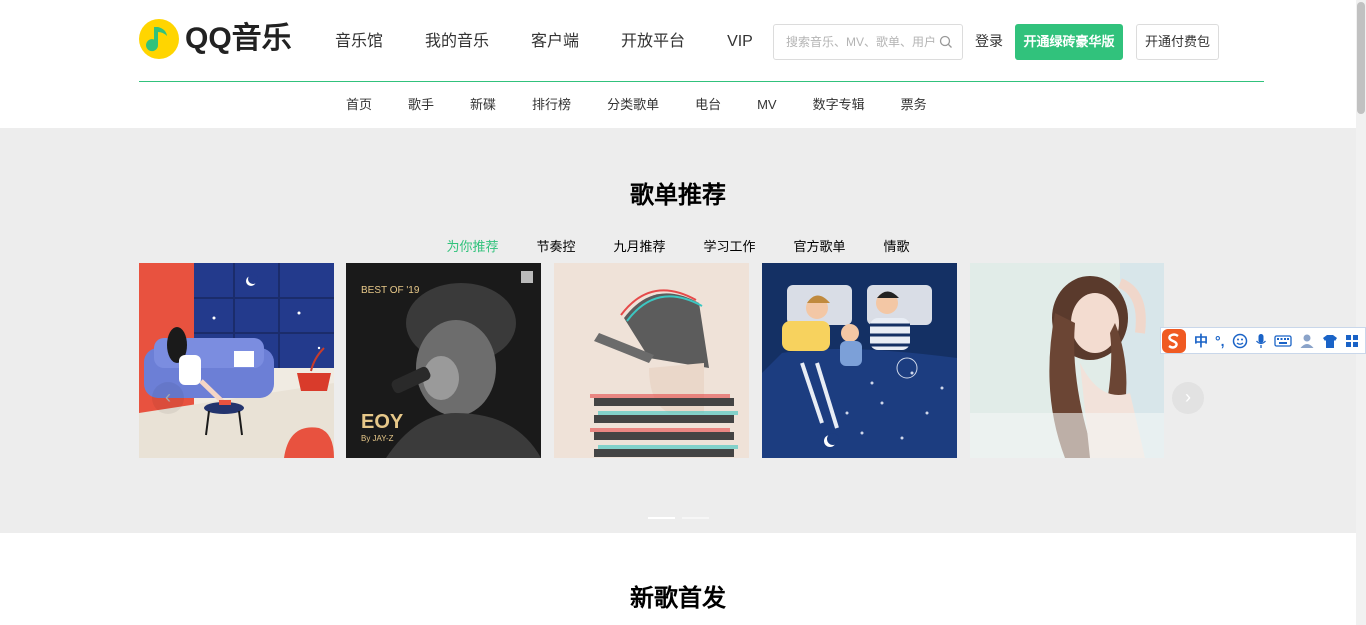  What do you see at coordinates (1201, 341) in the screenshot?
I see `ime-language-toggle: 中` at bounding box center [1201, 341].